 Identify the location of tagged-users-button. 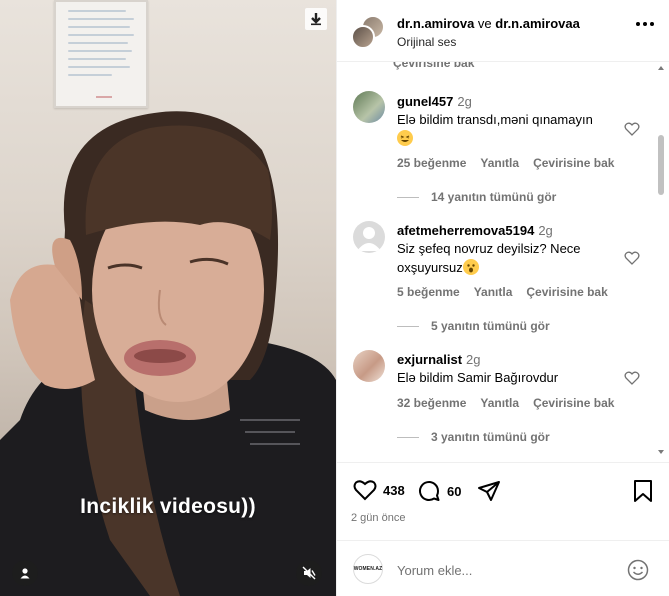
(25, 573).